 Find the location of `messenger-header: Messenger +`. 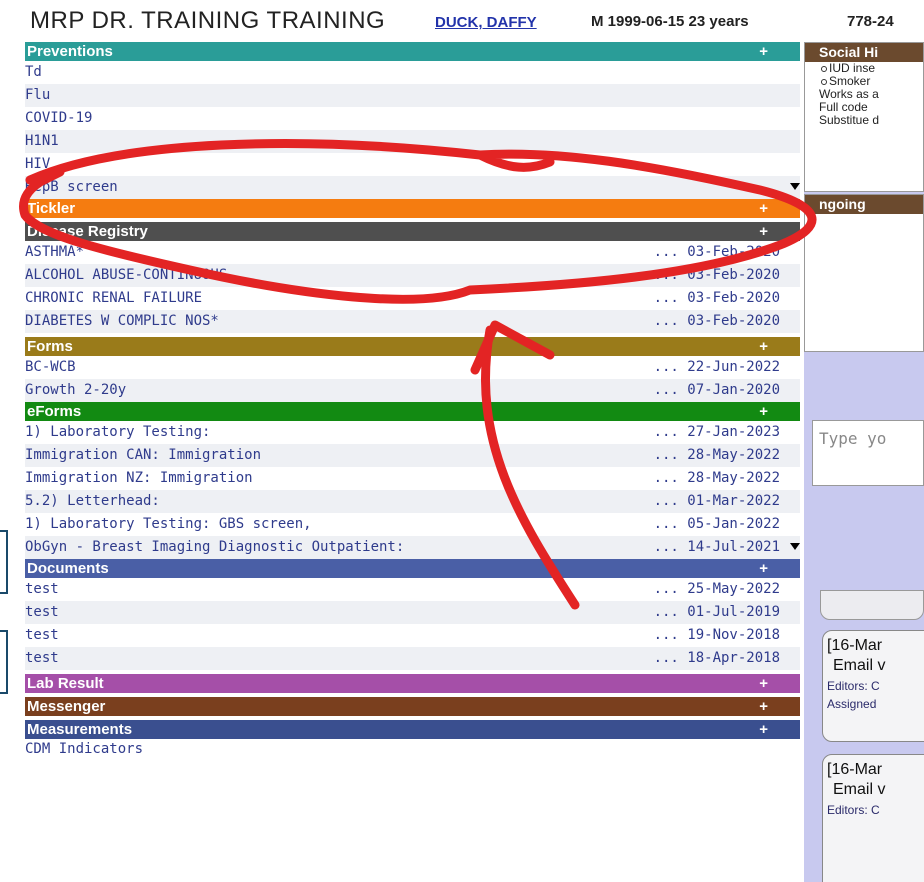

messenger-header: Messenger + is located at coordinates (412, 706).